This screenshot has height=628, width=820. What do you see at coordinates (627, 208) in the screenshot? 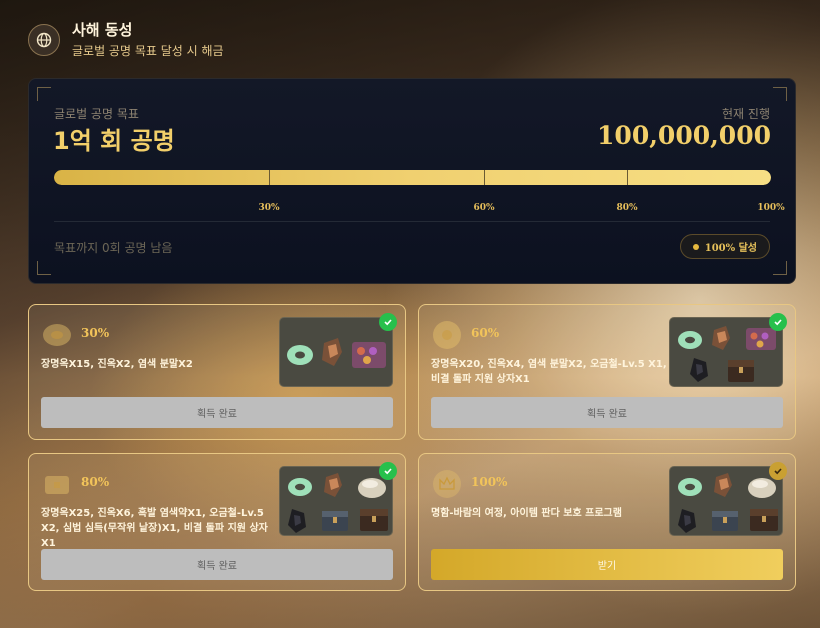
I see `milestone-label: 80%` at bounding box center [627, 208].